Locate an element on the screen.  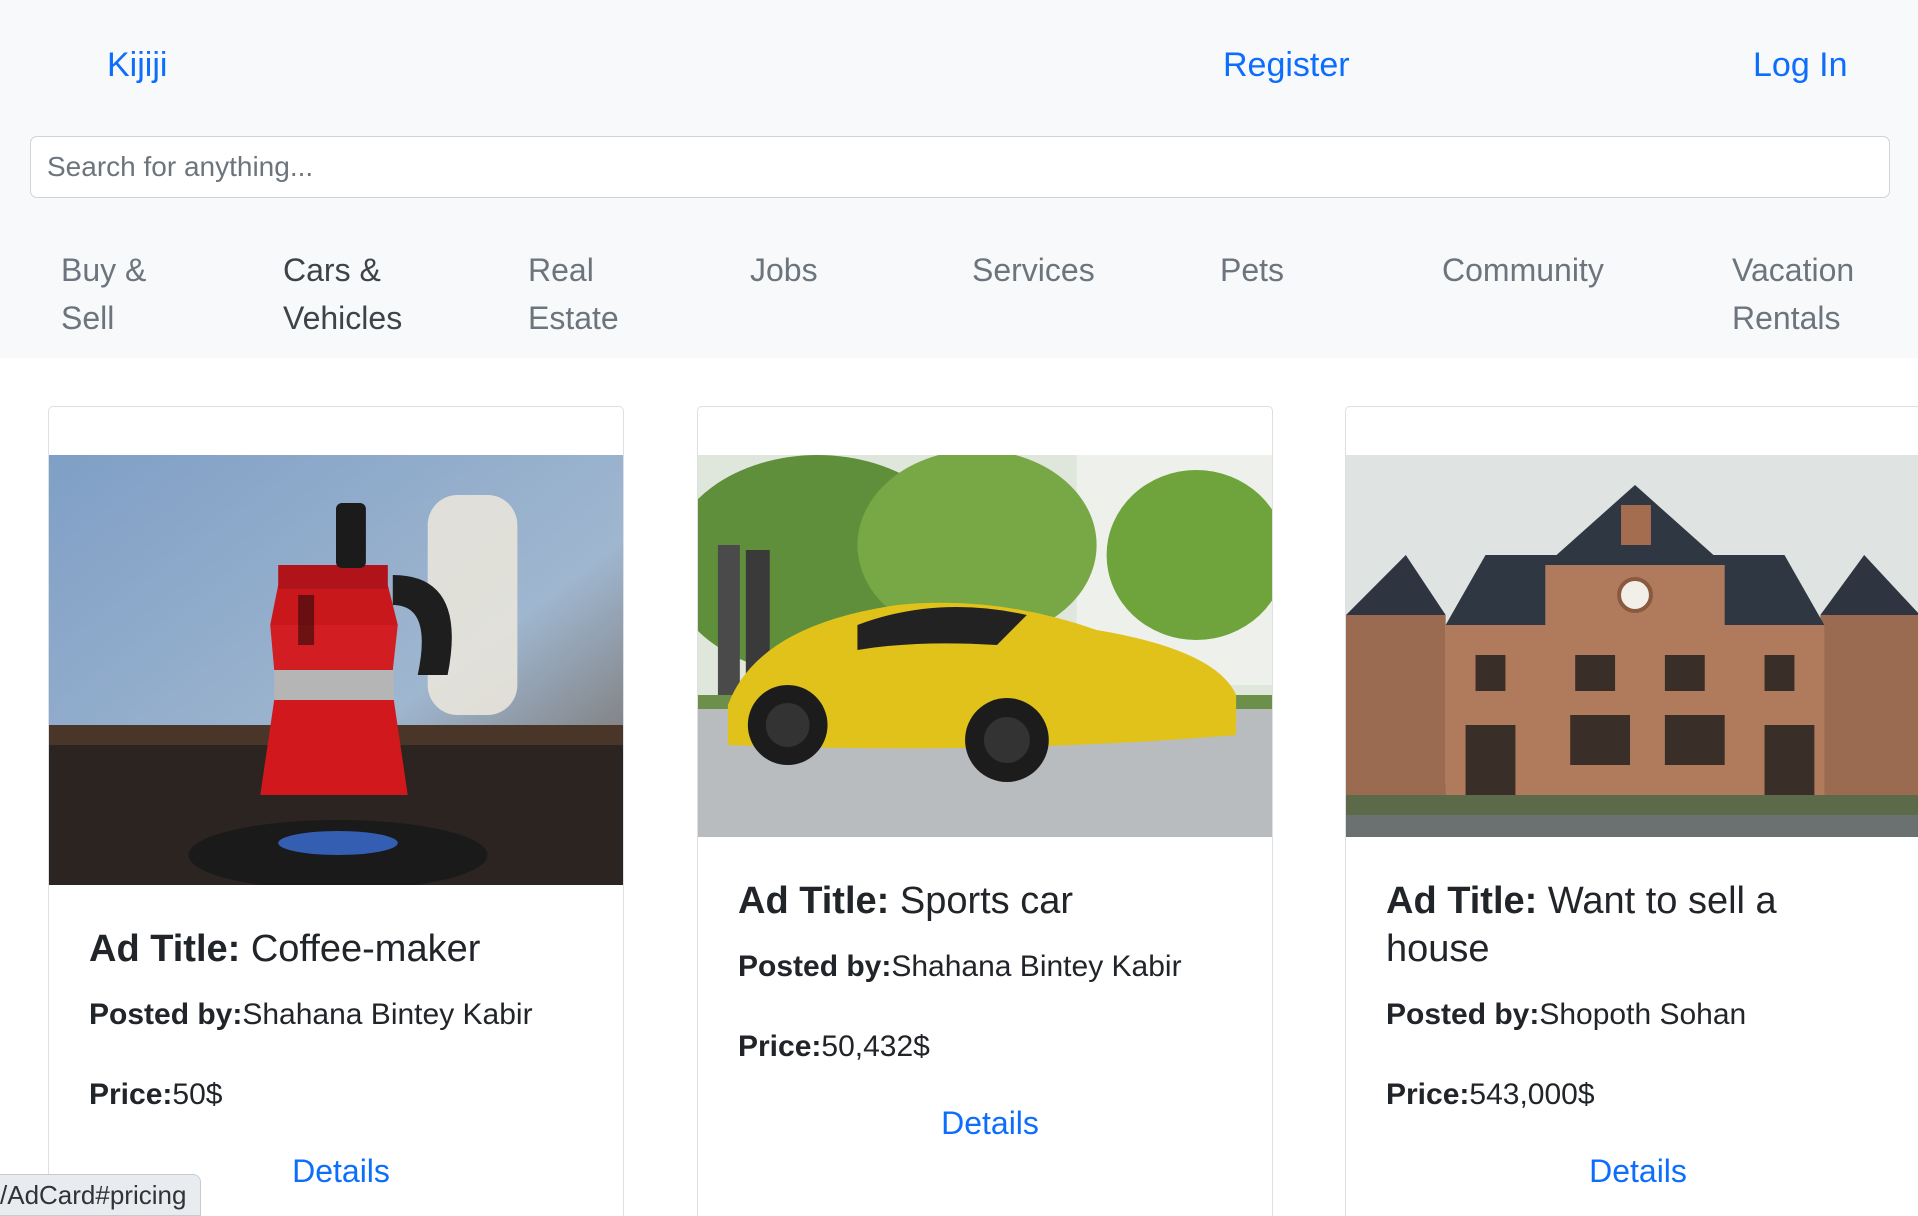
category-jobs: Jobs is located at coordinates (784, 270).